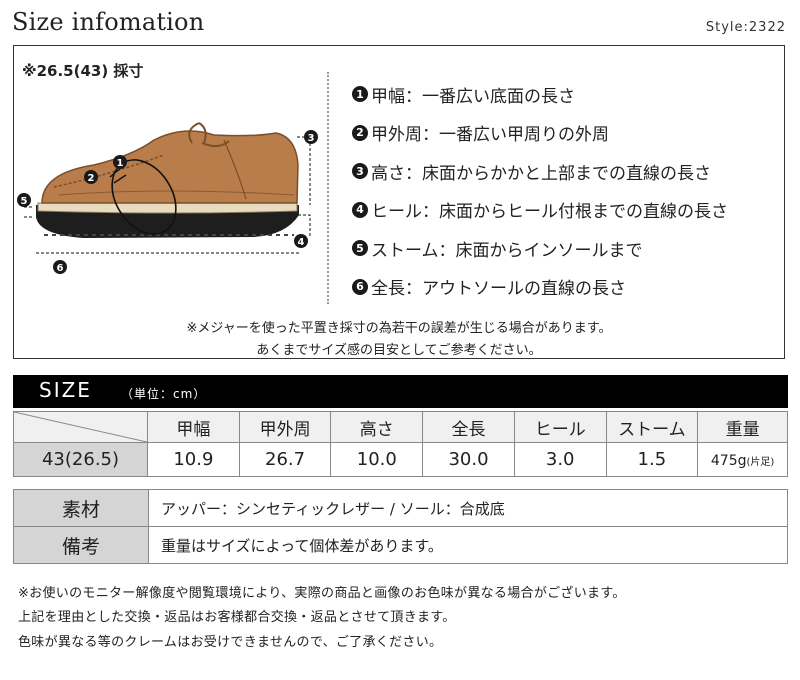  What do you see at coordinates (83, 71) in the screenshot?
I see `sample-size-label: ※26.5(43) 採寸` at bounding box center [83, 71].